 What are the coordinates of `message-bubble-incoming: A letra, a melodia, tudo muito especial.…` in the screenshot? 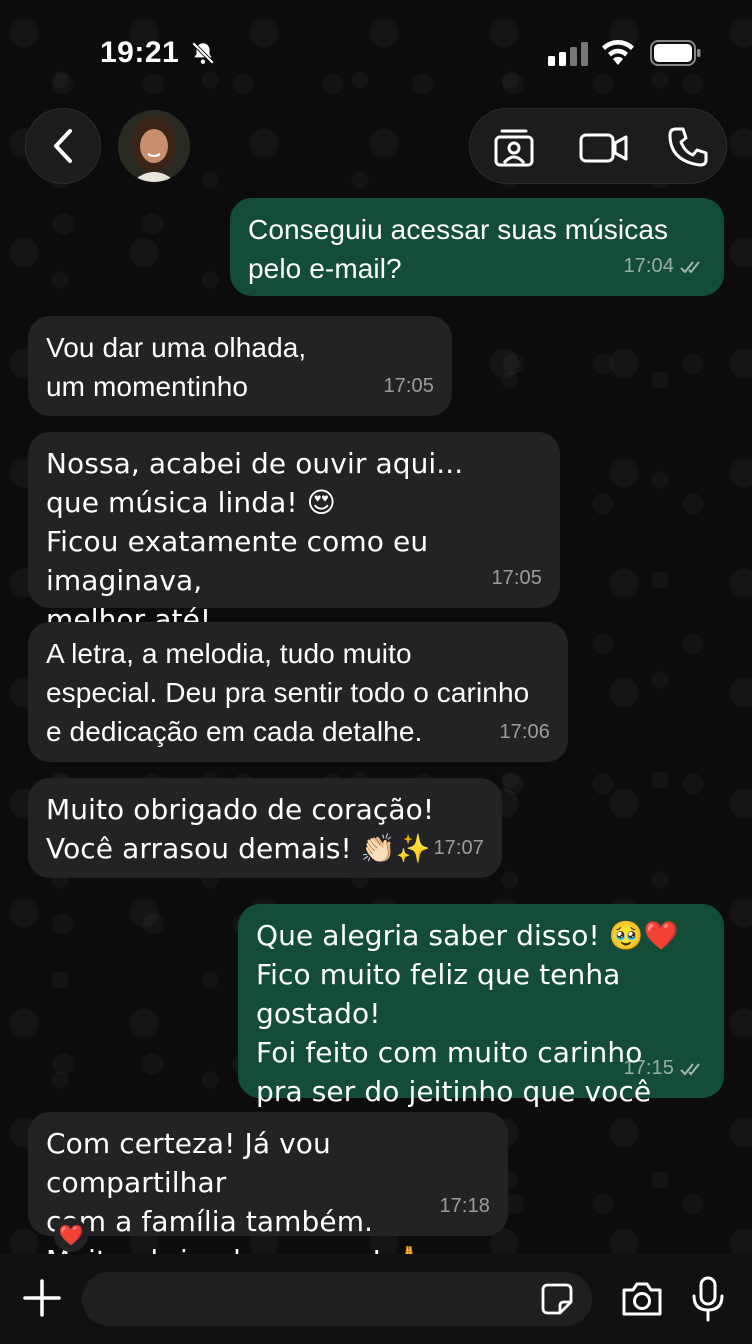 It's located at (298, 692).